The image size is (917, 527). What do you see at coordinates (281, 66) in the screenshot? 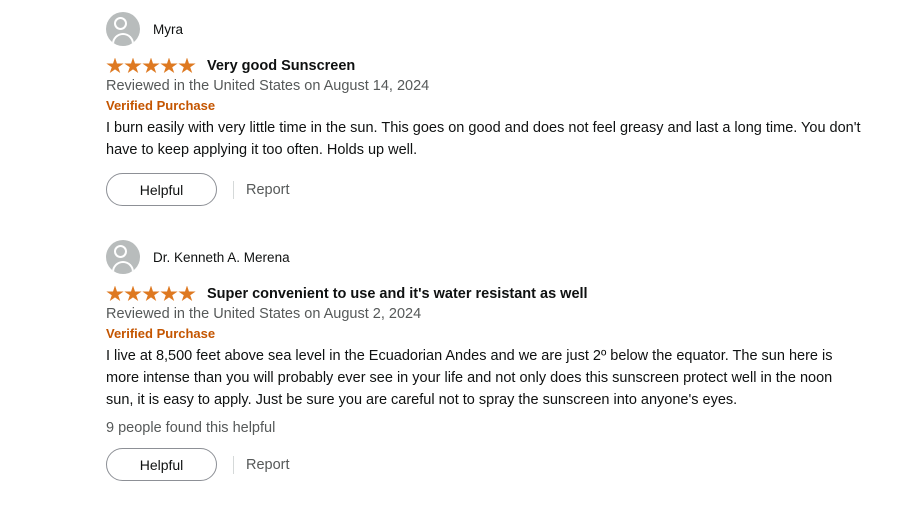
I see `review-title: Very good Sunscreen` at bounding box center [281, 66].